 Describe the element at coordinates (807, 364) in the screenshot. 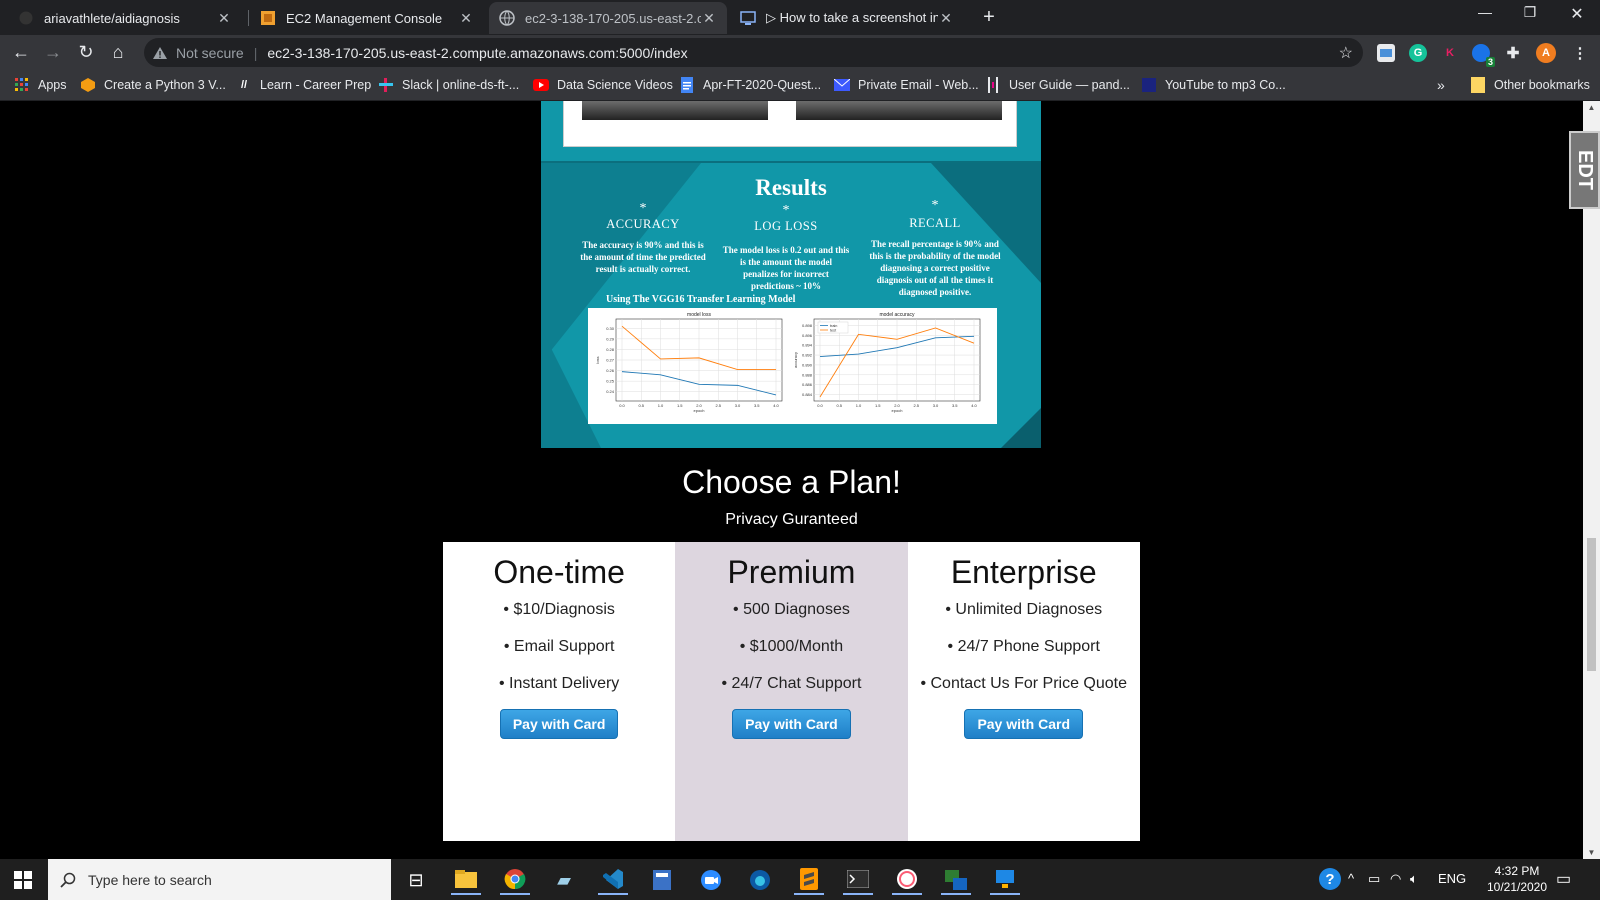

I see `y-tick-label: 0.890` at that location.